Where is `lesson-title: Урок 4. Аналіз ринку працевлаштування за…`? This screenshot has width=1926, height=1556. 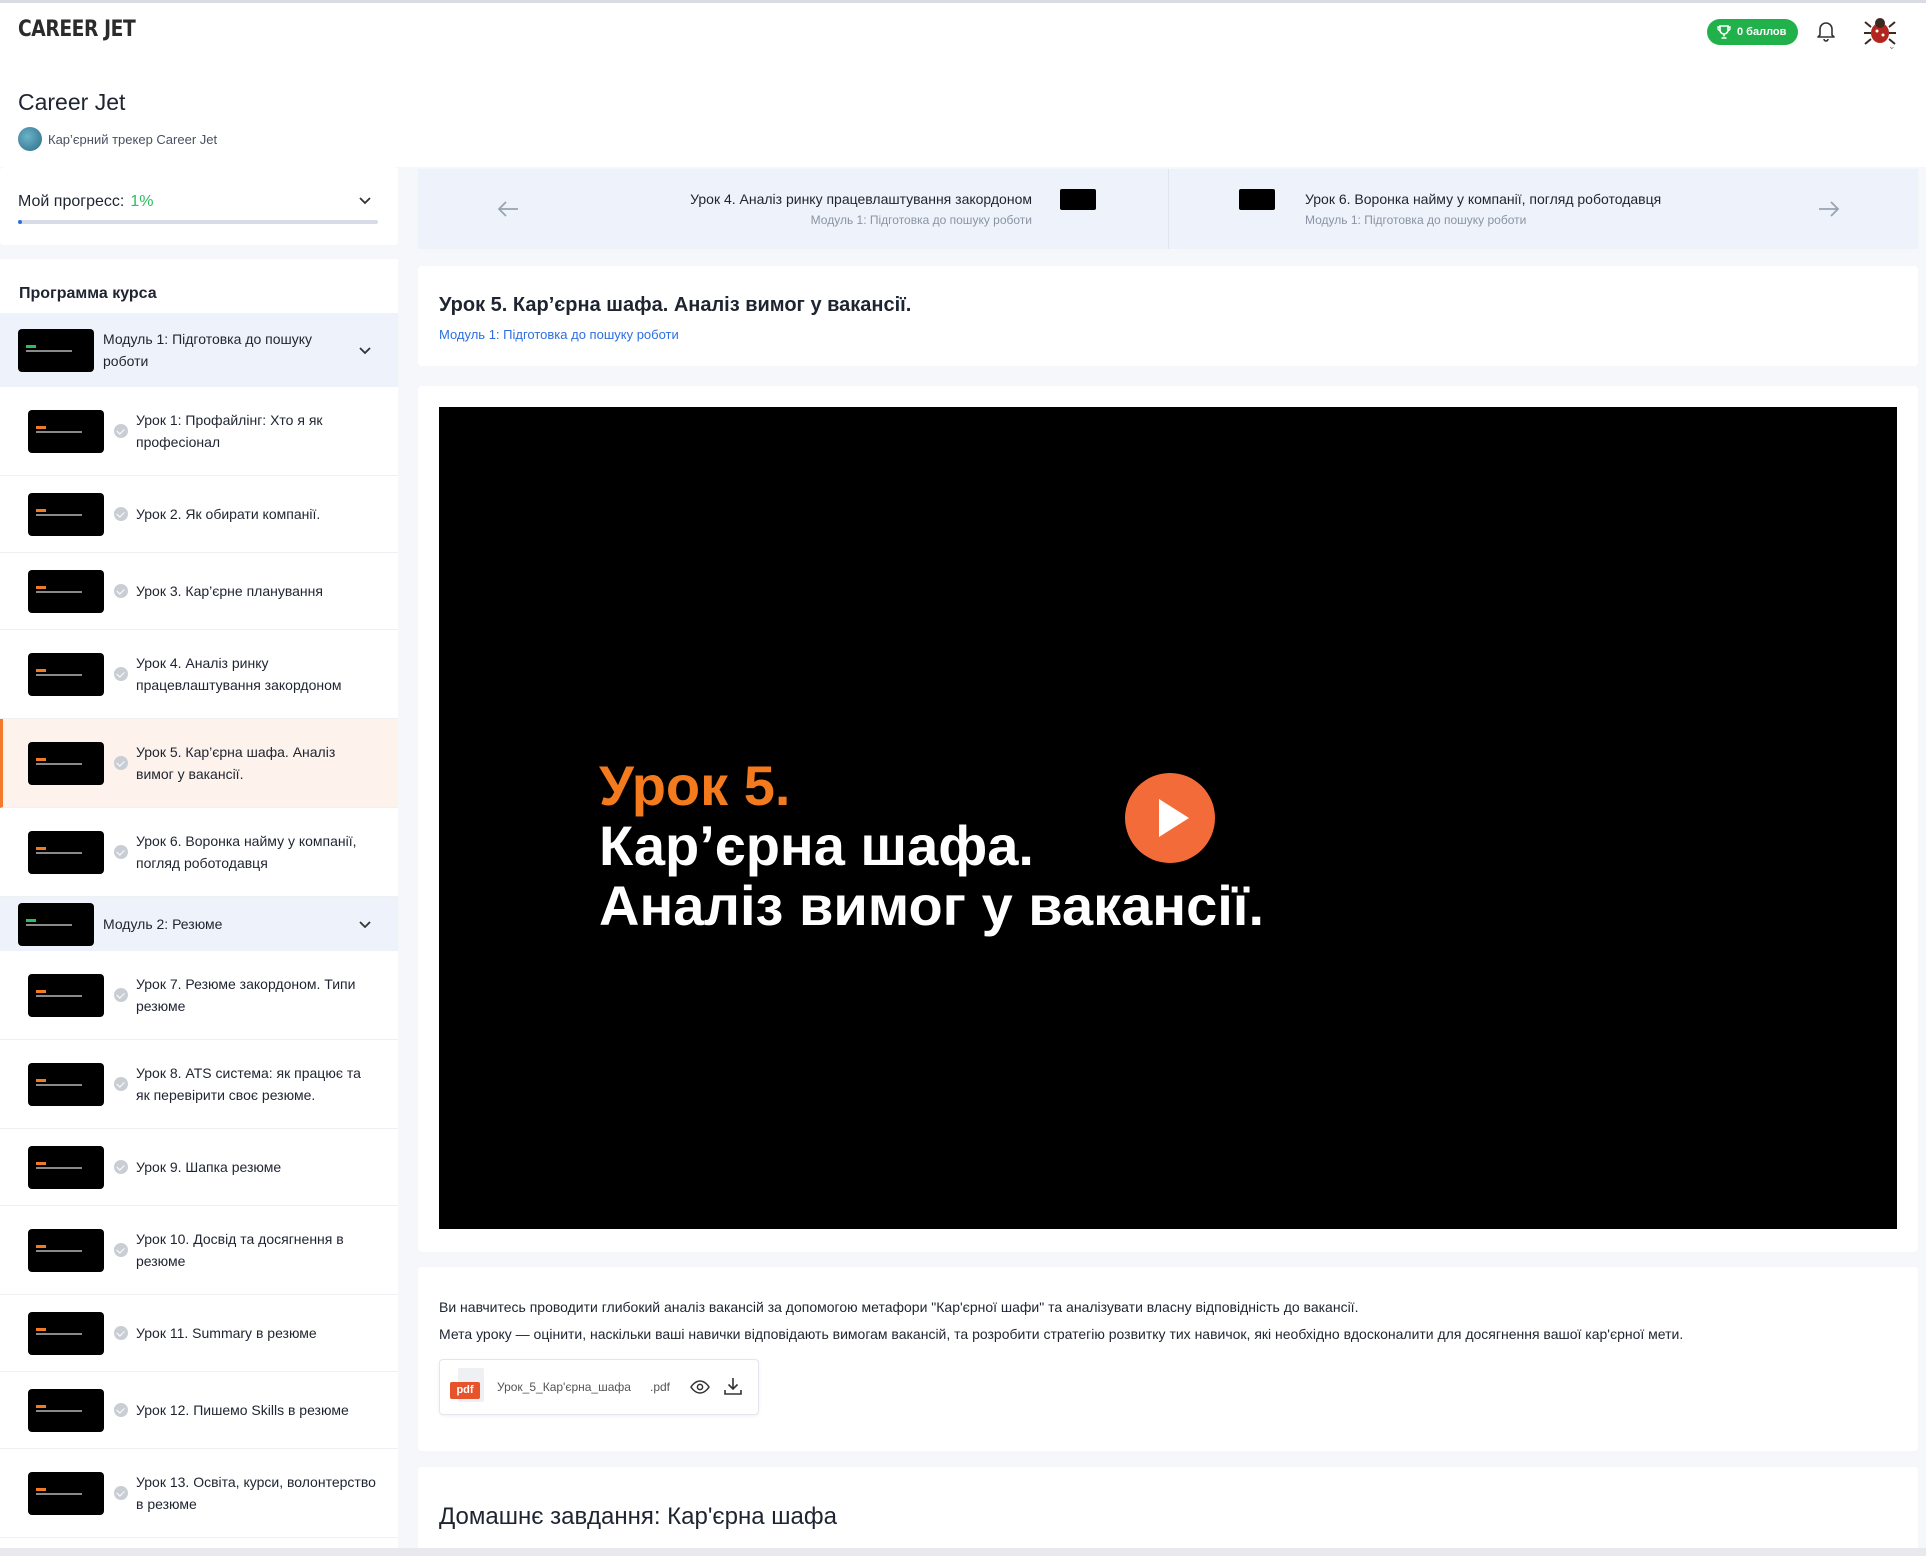 lesson-title: Урок 4. Аналіз ринку працевлаштування за… is located at coordinates (239, 674).